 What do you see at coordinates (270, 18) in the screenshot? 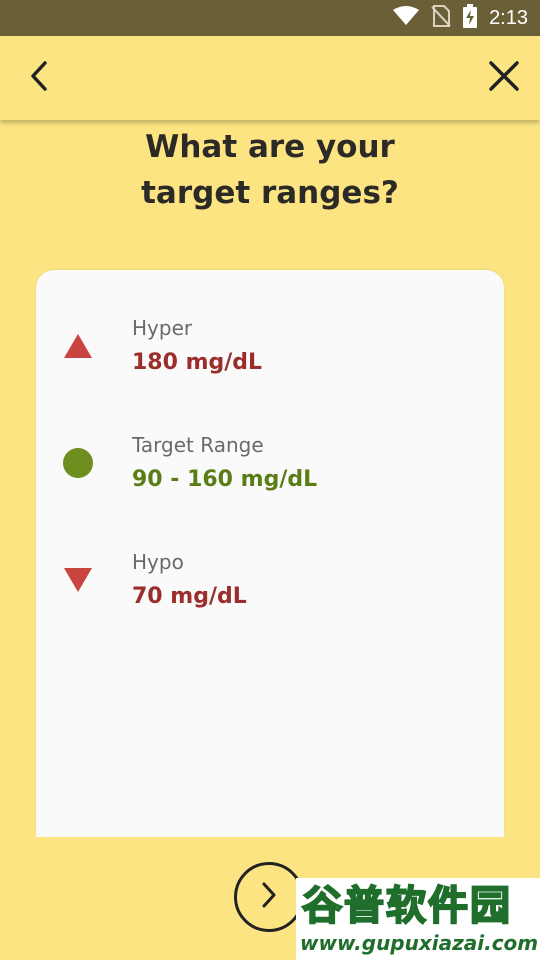
I see `status-bar: 2:13` at bounding box center [270, 18].